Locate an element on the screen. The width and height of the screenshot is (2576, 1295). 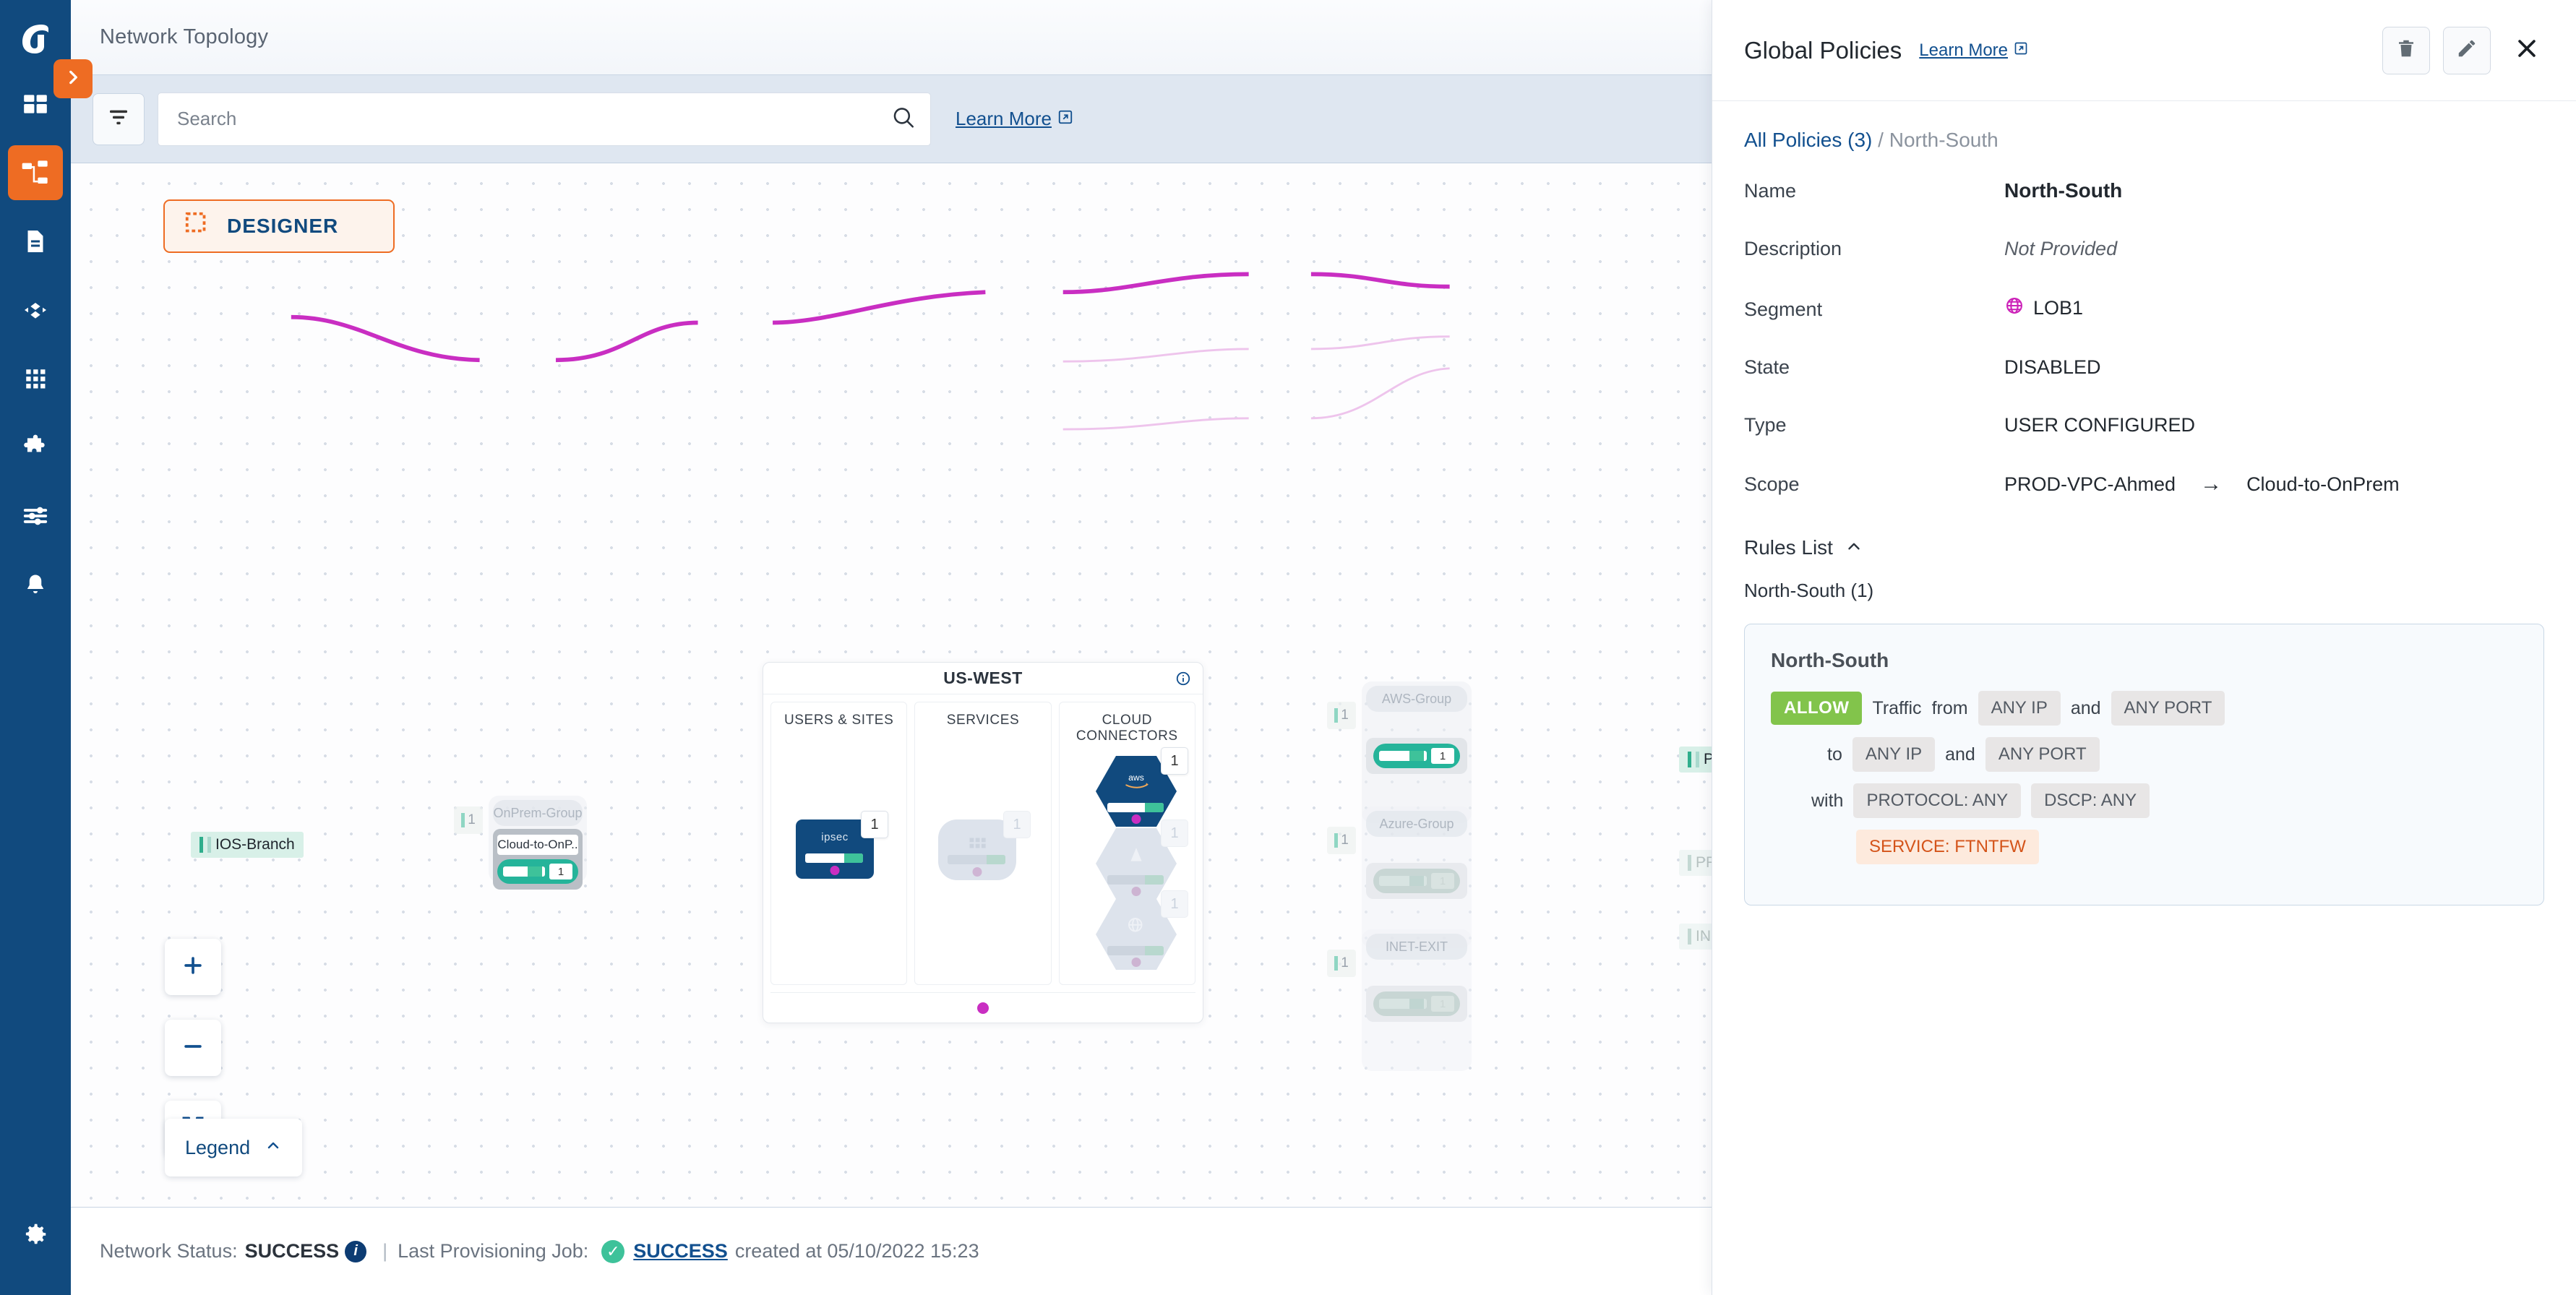
toolbar-learn-more-link: Learn More is located at coordinates (1014, 119).